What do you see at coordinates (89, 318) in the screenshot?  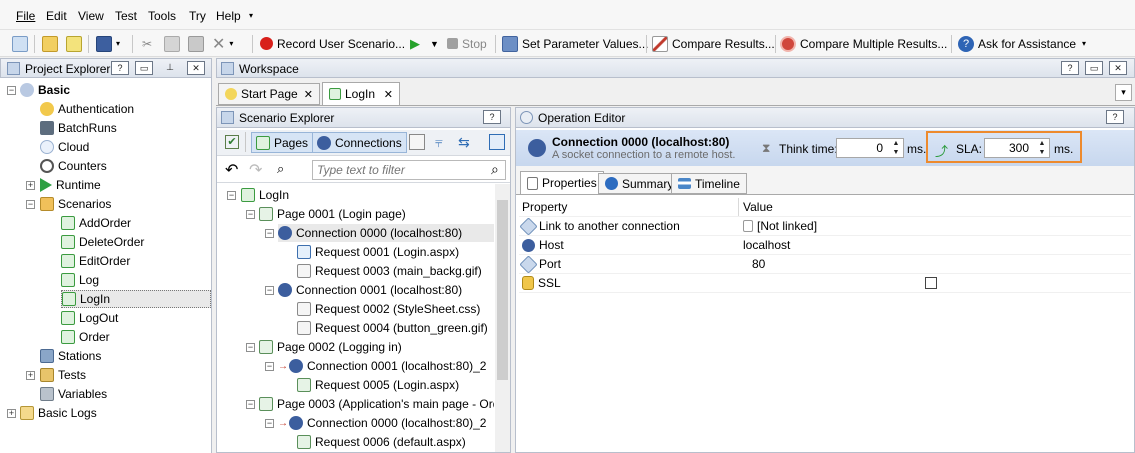 I see `tree-item-scenario-logout: LogOut` at bounding box center [89, 318].